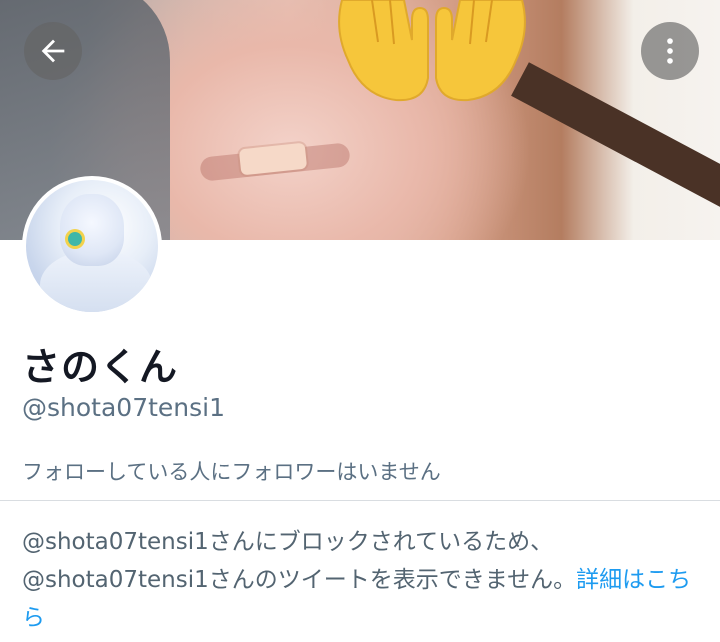 This screenshot has width=720, height=642. Describe the element at coordinates (92, 230) in the screenshot. I see `avatar-figure-hair` at that location.